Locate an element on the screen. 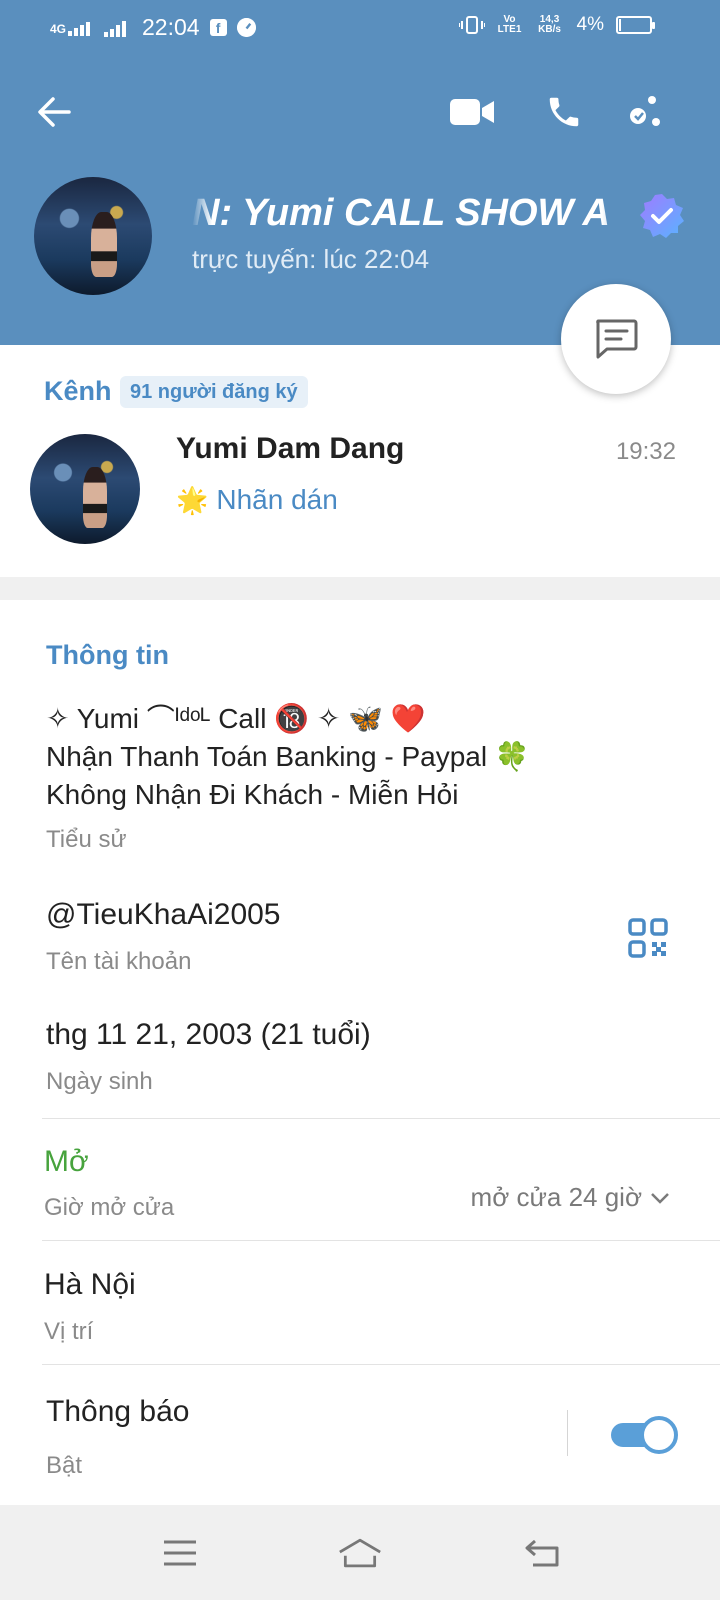  network-indicator: 4G is located at coordinates (72, 28).